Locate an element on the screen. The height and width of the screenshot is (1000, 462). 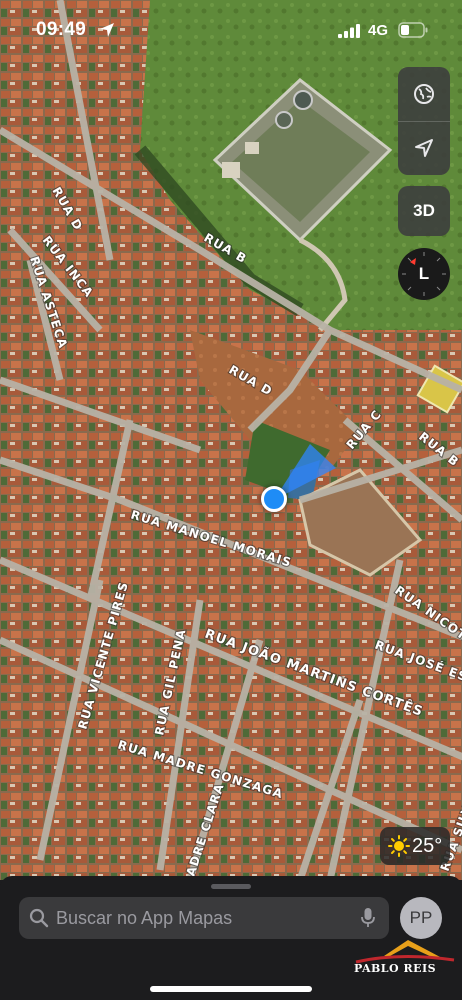
home-indicator is located at coordinates (231, 989).